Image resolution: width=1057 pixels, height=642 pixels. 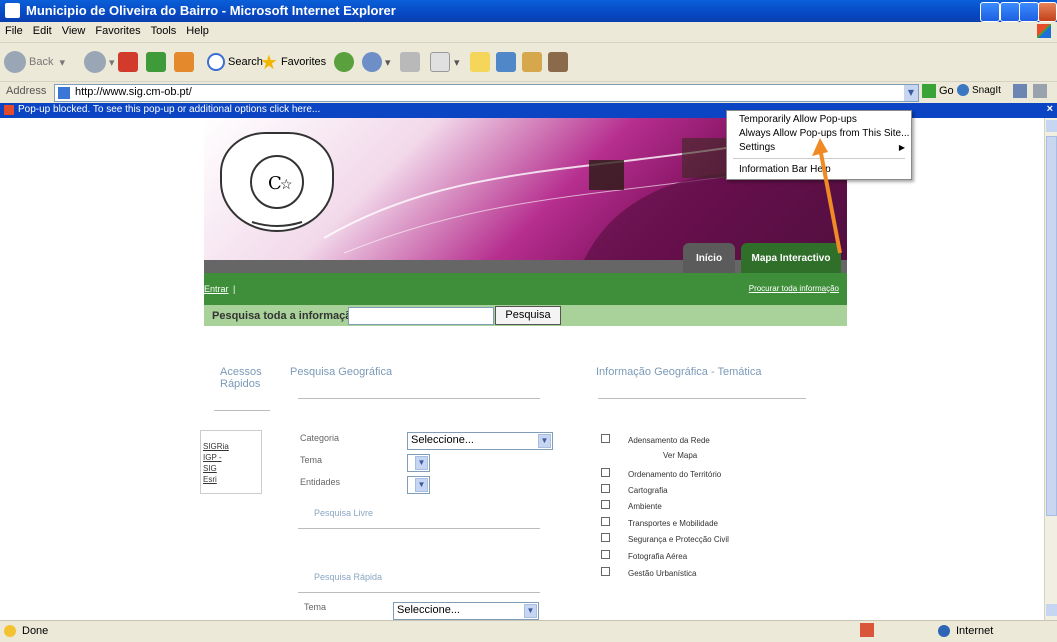 I want to click on geo-title: Pesquisa Geográfica, so click(x=341, y=372).